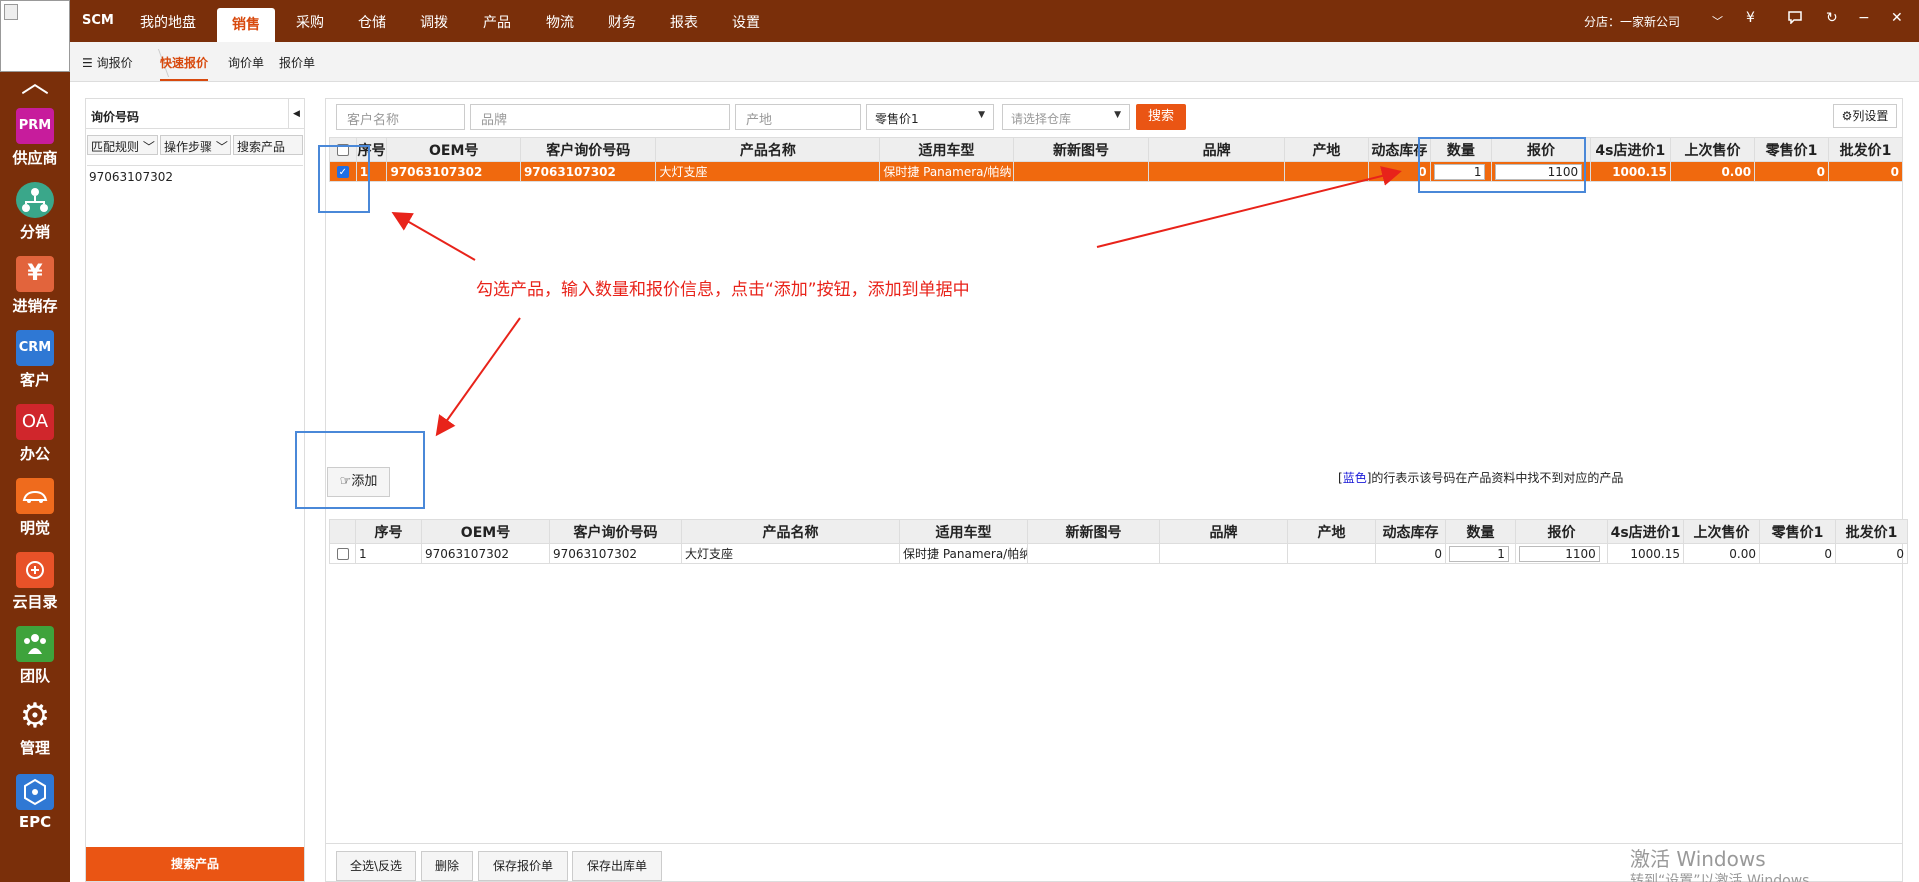 This screenshot has width=1919, height=882. Describe the element at coordinates (35, 292) in the screenshot. I see `app-inventory: ¥ 进销存` at that location.